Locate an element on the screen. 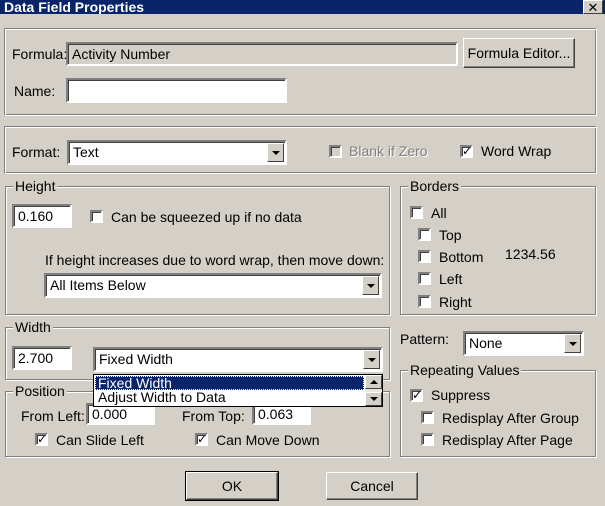 The height and width of the screenshot is (506, 605). slide-left-checkbox: ✓ is located at coordinates (41, 439).